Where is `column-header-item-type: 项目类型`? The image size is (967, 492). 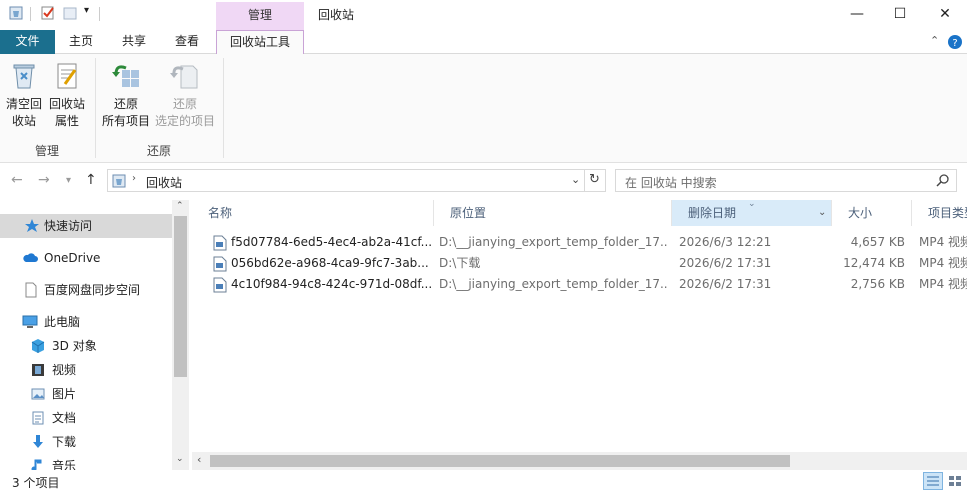 column-header-item-type: 项目类型 is located at coordinates (939, 213).